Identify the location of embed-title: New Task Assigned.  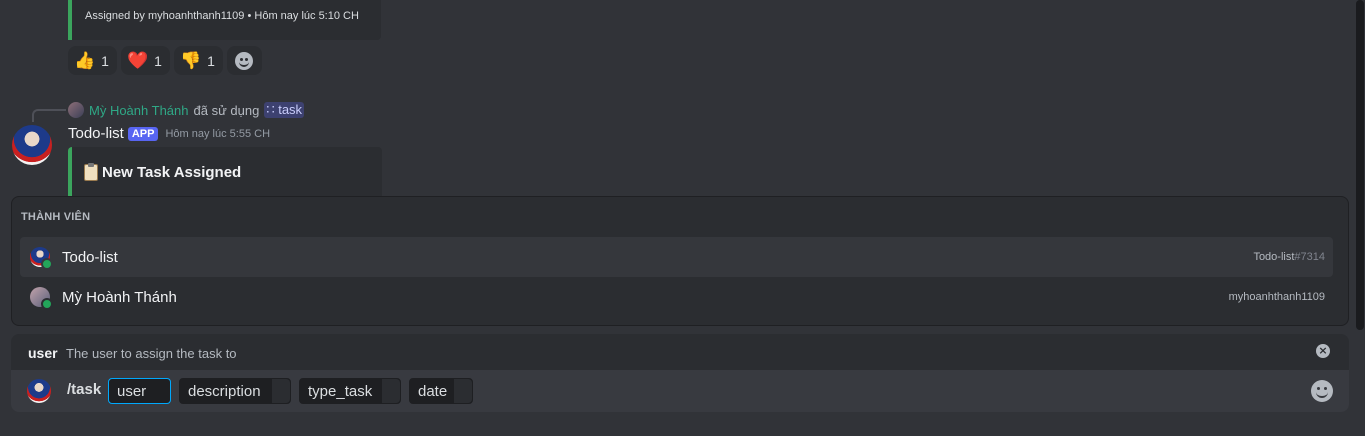
(163, 172).